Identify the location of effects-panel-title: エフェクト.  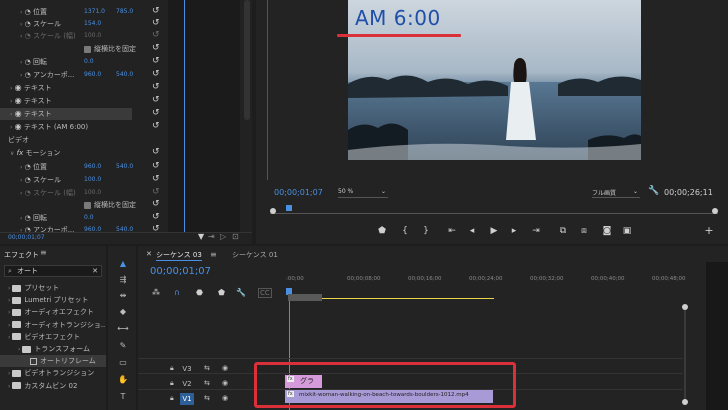
(21, 255).